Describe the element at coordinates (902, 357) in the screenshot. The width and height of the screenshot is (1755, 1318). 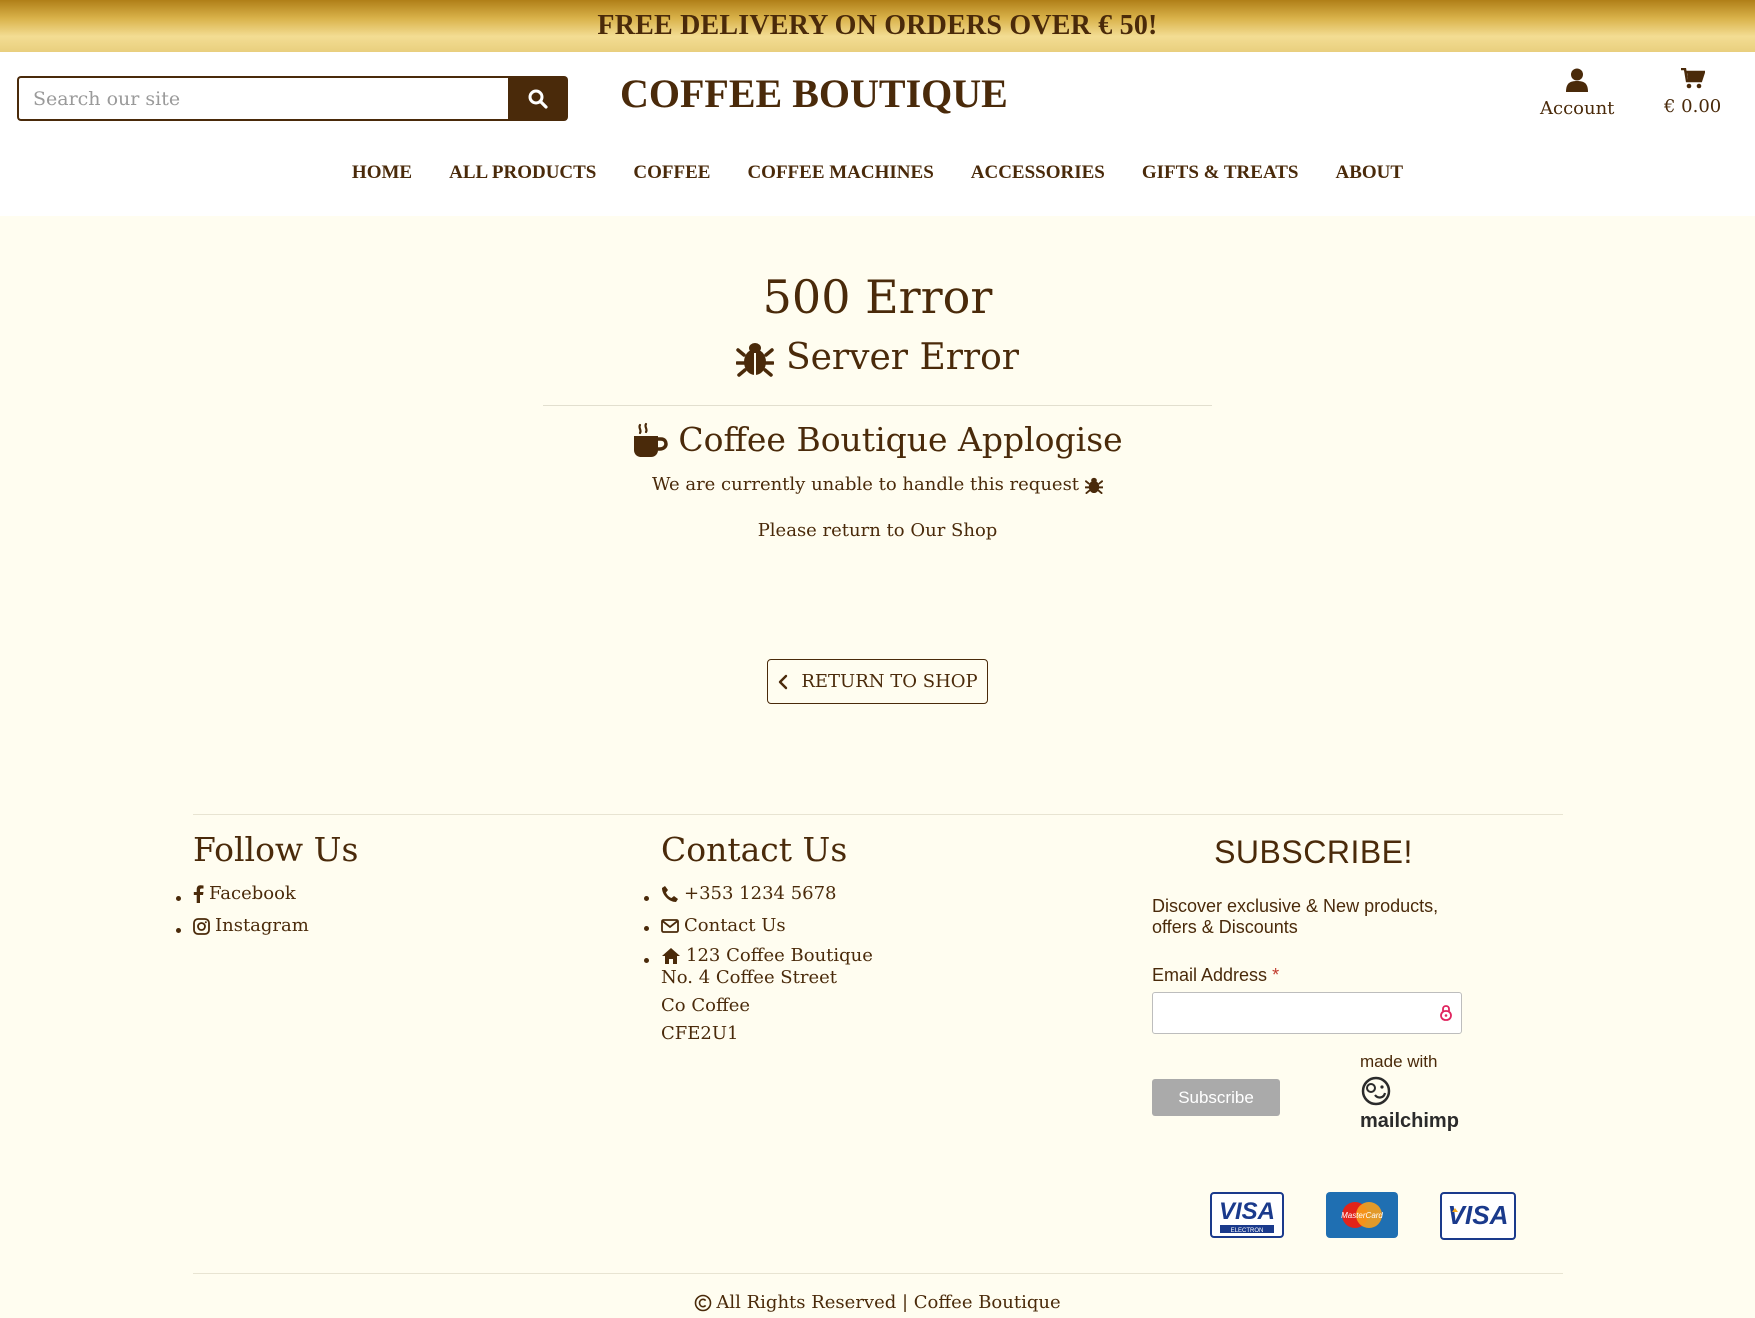
I see `error-subtitle-text: Server Error` at that location.